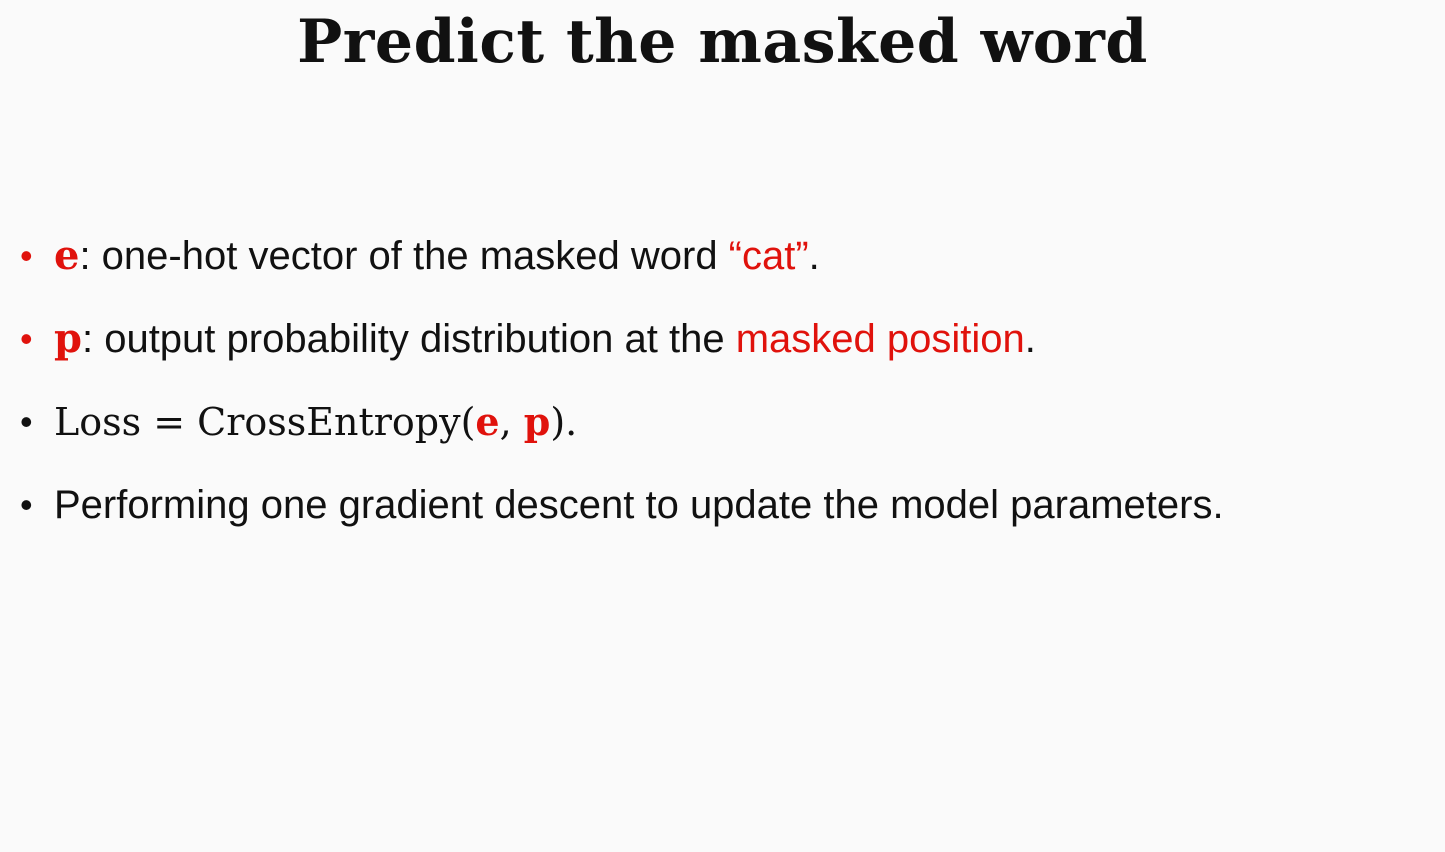 This screenshot has height=852, width=1445. I want to click on highlight-cat: “cat”, so click(768, 256).